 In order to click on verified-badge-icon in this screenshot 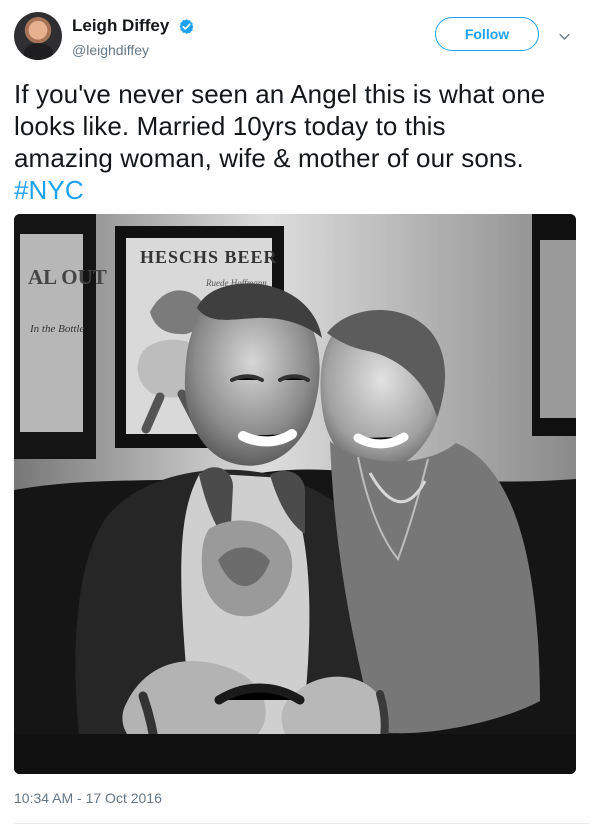, I will do `click(186, 26)`.